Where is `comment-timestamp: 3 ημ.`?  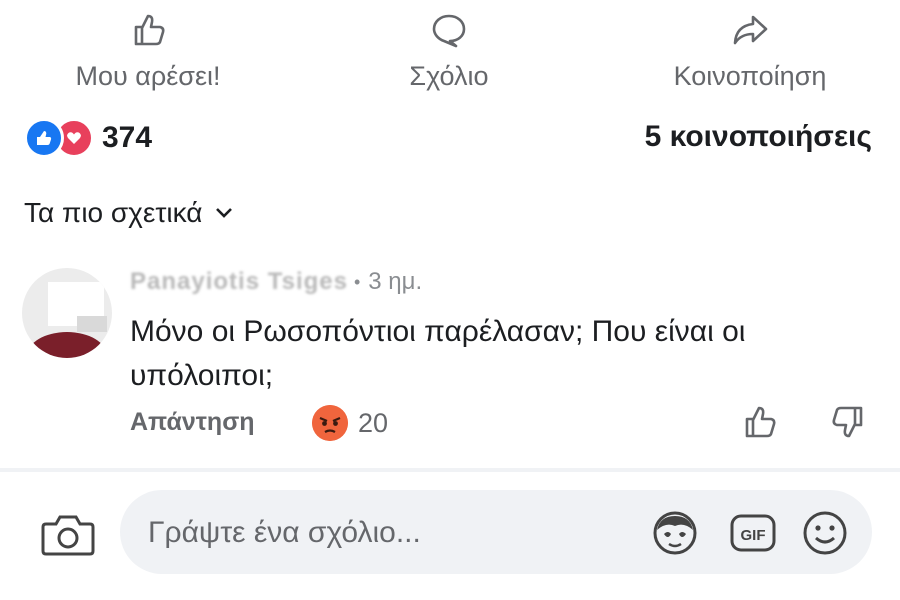
comment-timestamp: 3 ημ. is located at coordinates (395, 282).